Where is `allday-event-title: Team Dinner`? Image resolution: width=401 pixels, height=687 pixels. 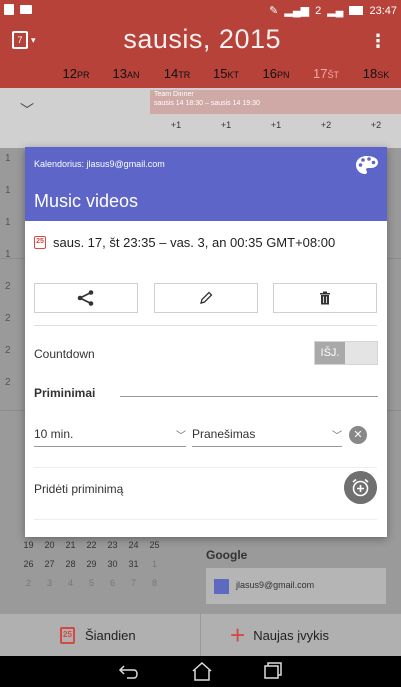 allday-event-title: Team Dinner is located at coordinates (174, 94).